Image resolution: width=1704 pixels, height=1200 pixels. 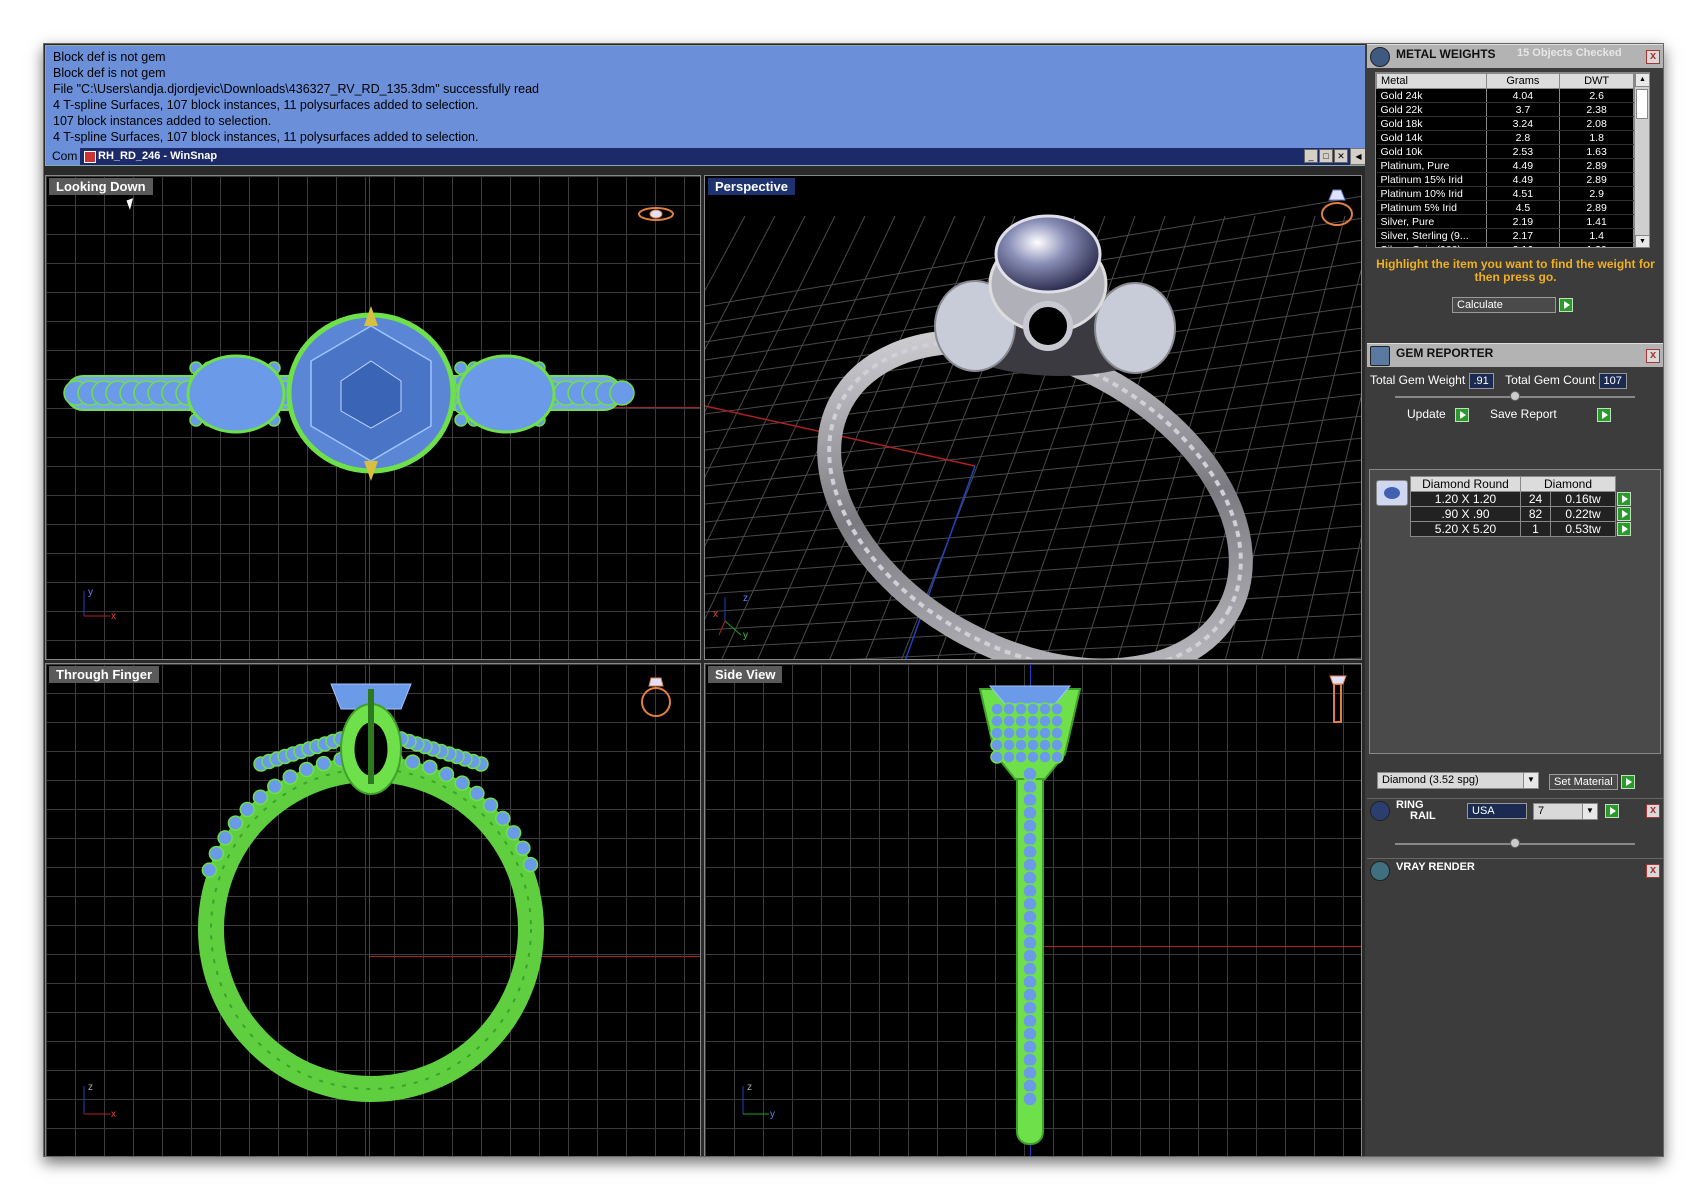 I want to click on ring-front-wireframe, so click(x=371, y=892).